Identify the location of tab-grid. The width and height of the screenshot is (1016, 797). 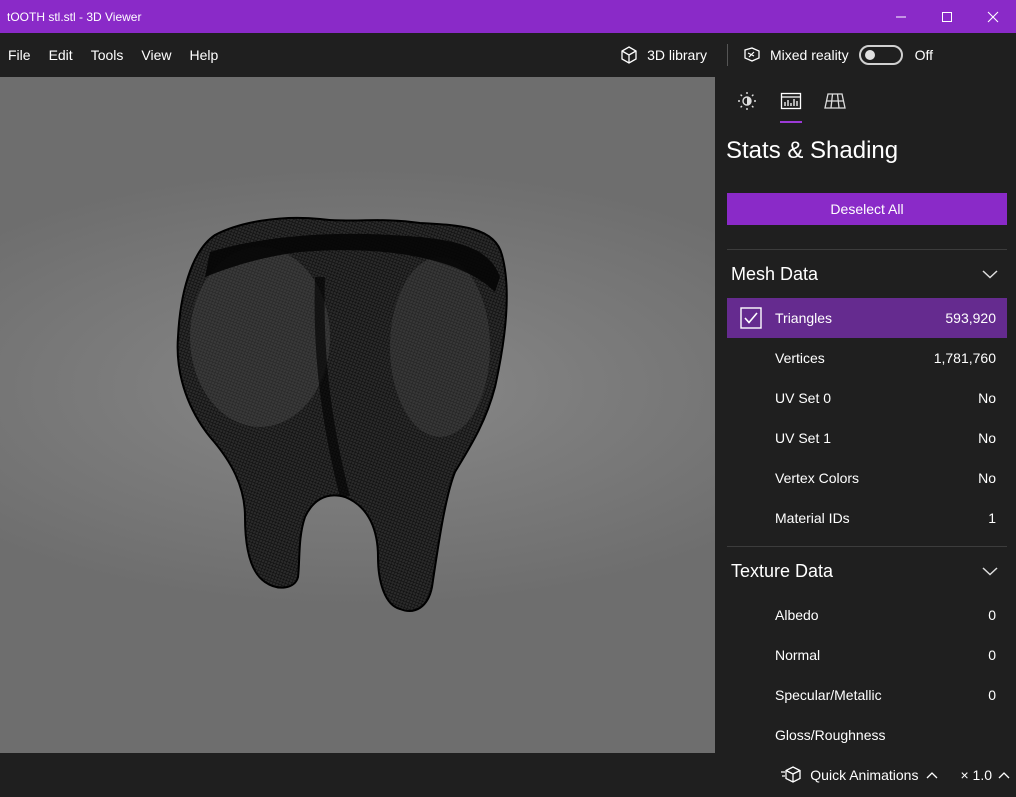
(835, 101).